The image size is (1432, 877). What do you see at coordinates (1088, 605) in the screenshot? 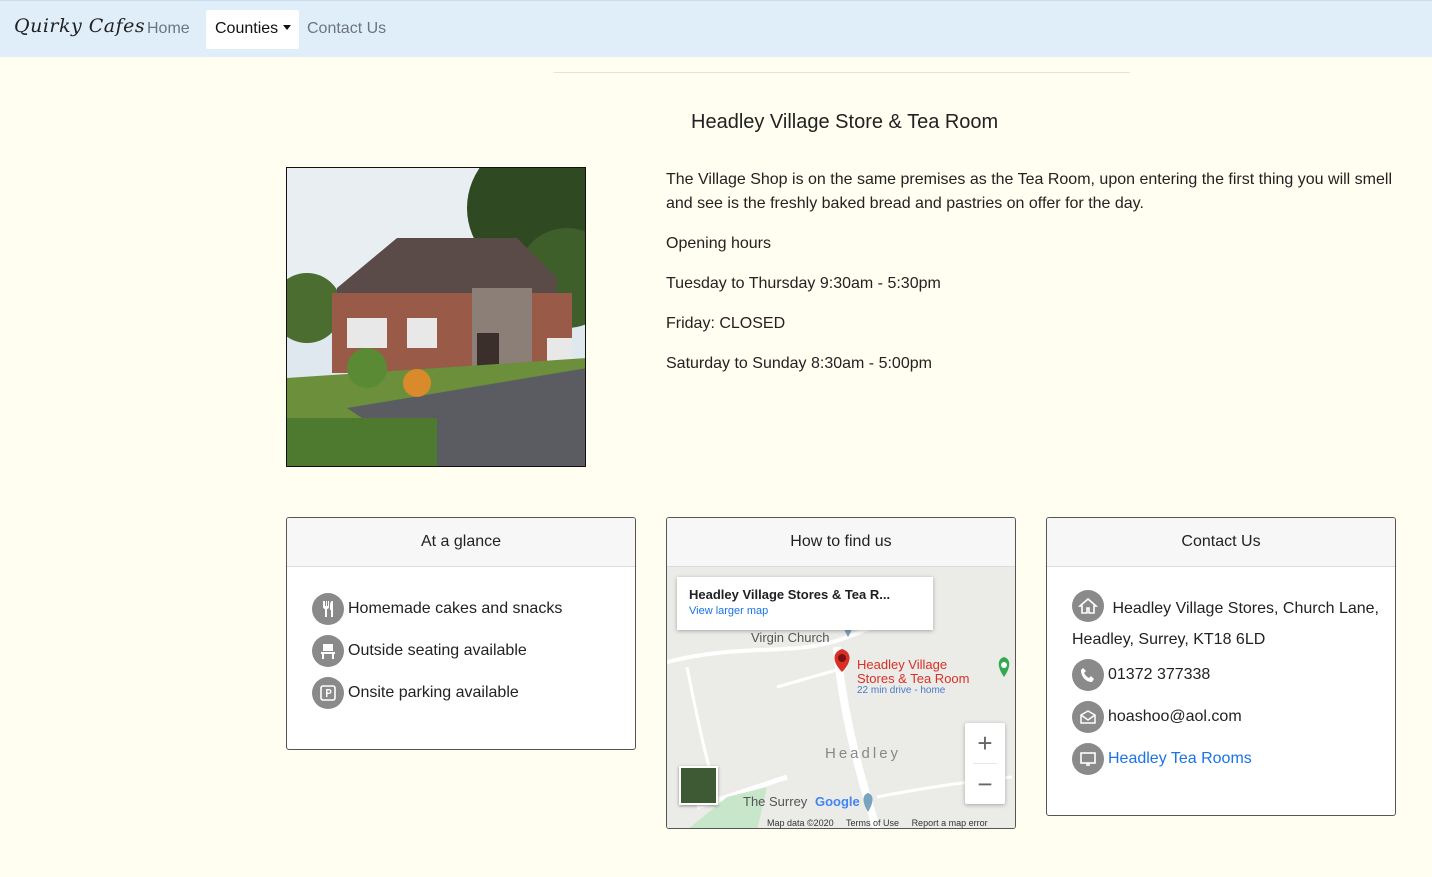
I see `home-icon` at bounding box center [1088, 605].